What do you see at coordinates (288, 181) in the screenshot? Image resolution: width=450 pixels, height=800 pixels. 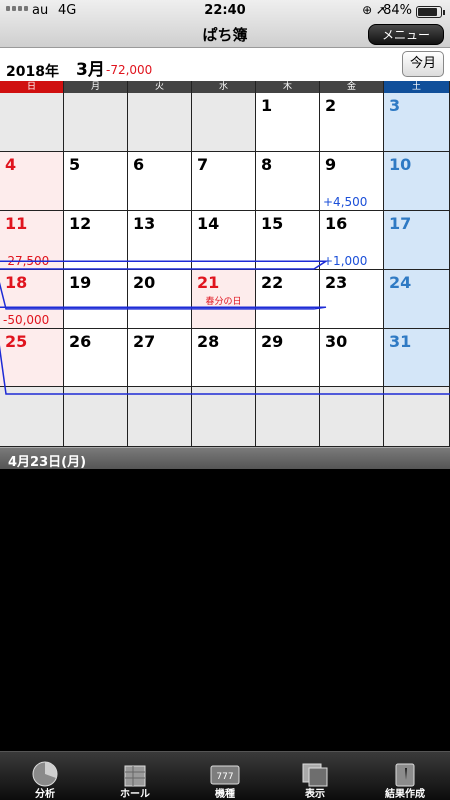 I see `calendar-day-8: 8` at bounding box center [288, 181].